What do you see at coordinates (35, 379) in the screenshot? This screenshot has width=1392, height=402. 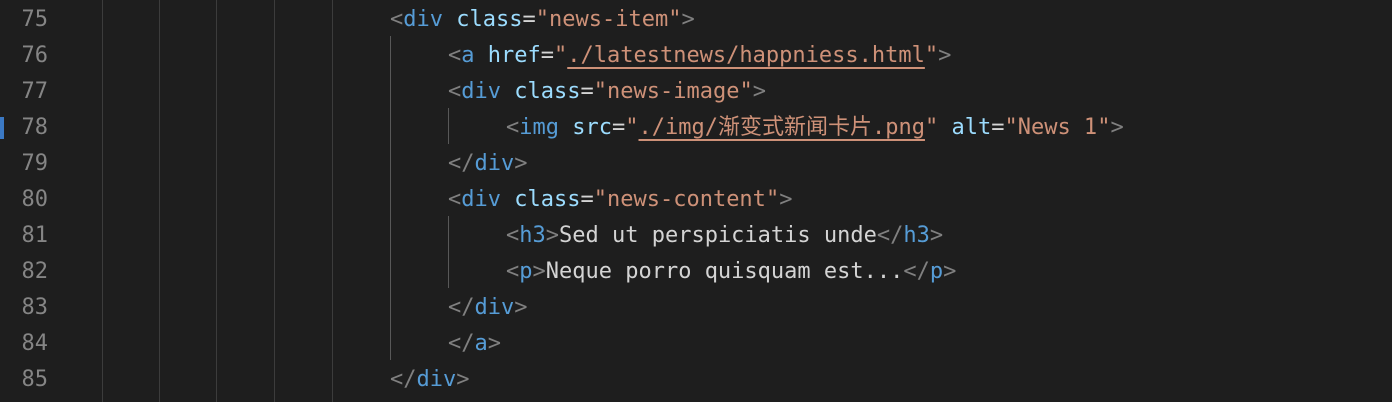 I see `line-number: 85` at bounding box center [35, 379].